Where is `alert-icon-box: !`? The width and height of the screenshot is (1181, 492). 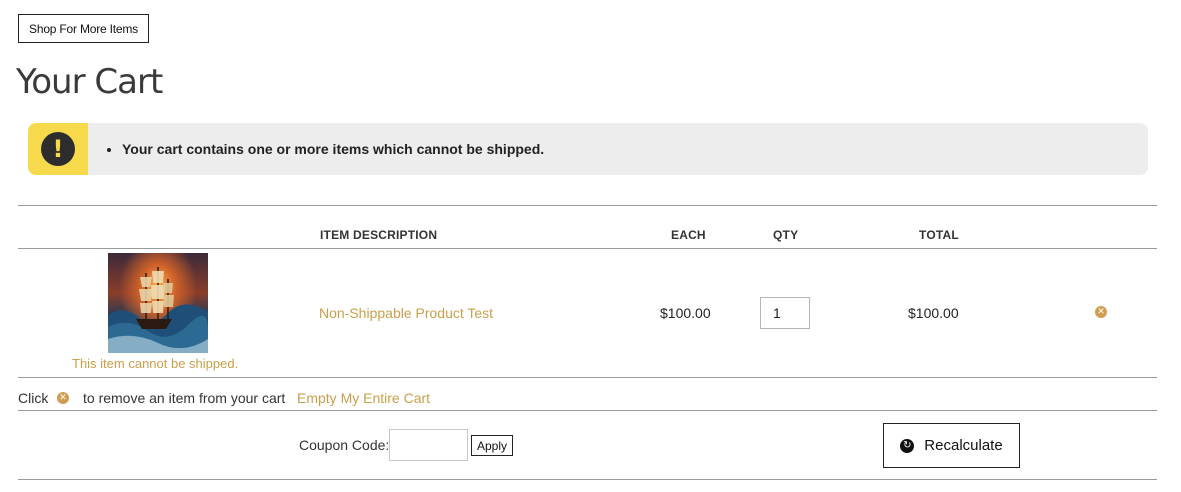 alert-icon-box: ! is located at coordinates (58, 149).